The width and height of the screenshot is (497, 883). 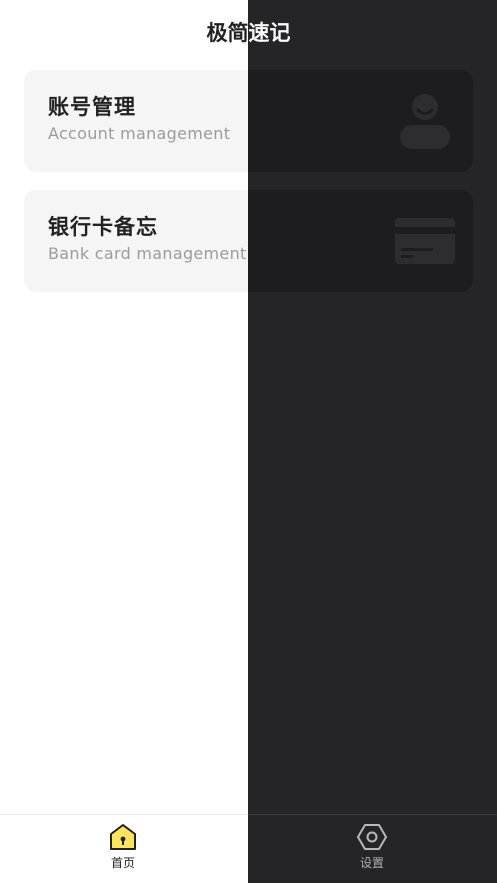 I want to click on tab-settings-label: 设置, so click(x=371, y=863).